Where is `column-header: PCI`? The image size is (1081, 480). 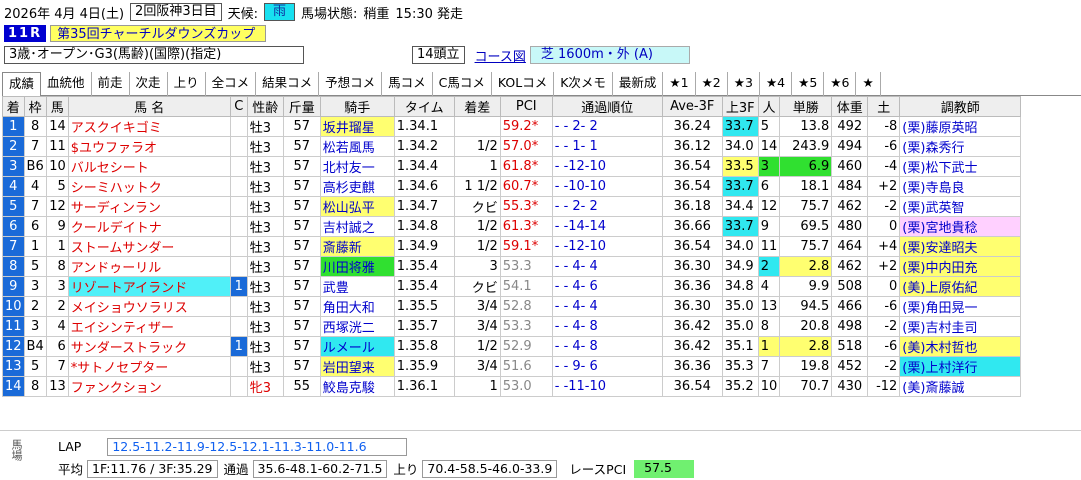 column-header: PCI is located at coordinates (526, 106).